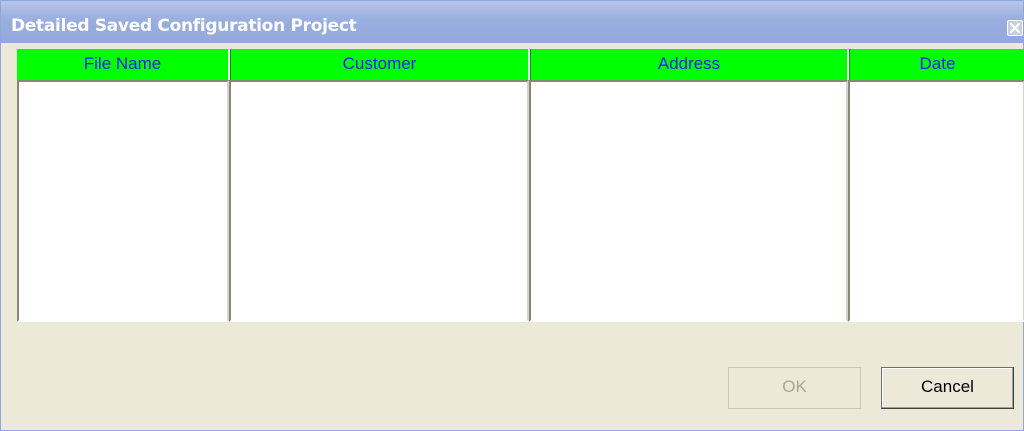 The height and width of the screenshot is (431, 1024). I want to click on close-icon, so click(1015, 28).